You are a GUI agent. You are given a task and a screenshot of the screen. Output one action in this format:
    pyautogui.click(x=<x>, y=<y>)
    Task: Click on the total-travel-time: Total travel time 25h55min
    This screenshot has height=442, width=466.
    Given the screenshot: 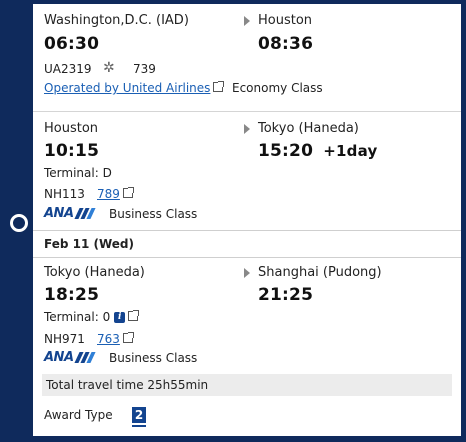 What is the action you would take?
    pyautogui.click(x=247, y=385)
    